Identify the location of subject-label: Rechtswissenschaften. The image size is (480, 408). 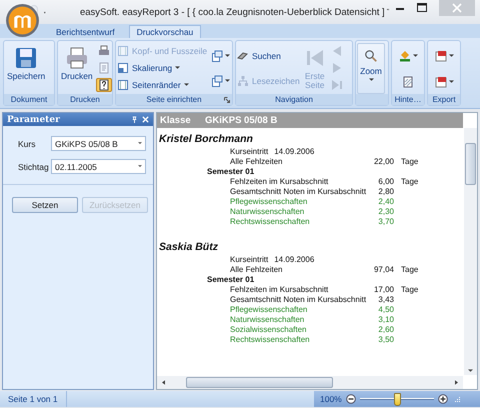
(270, 340).